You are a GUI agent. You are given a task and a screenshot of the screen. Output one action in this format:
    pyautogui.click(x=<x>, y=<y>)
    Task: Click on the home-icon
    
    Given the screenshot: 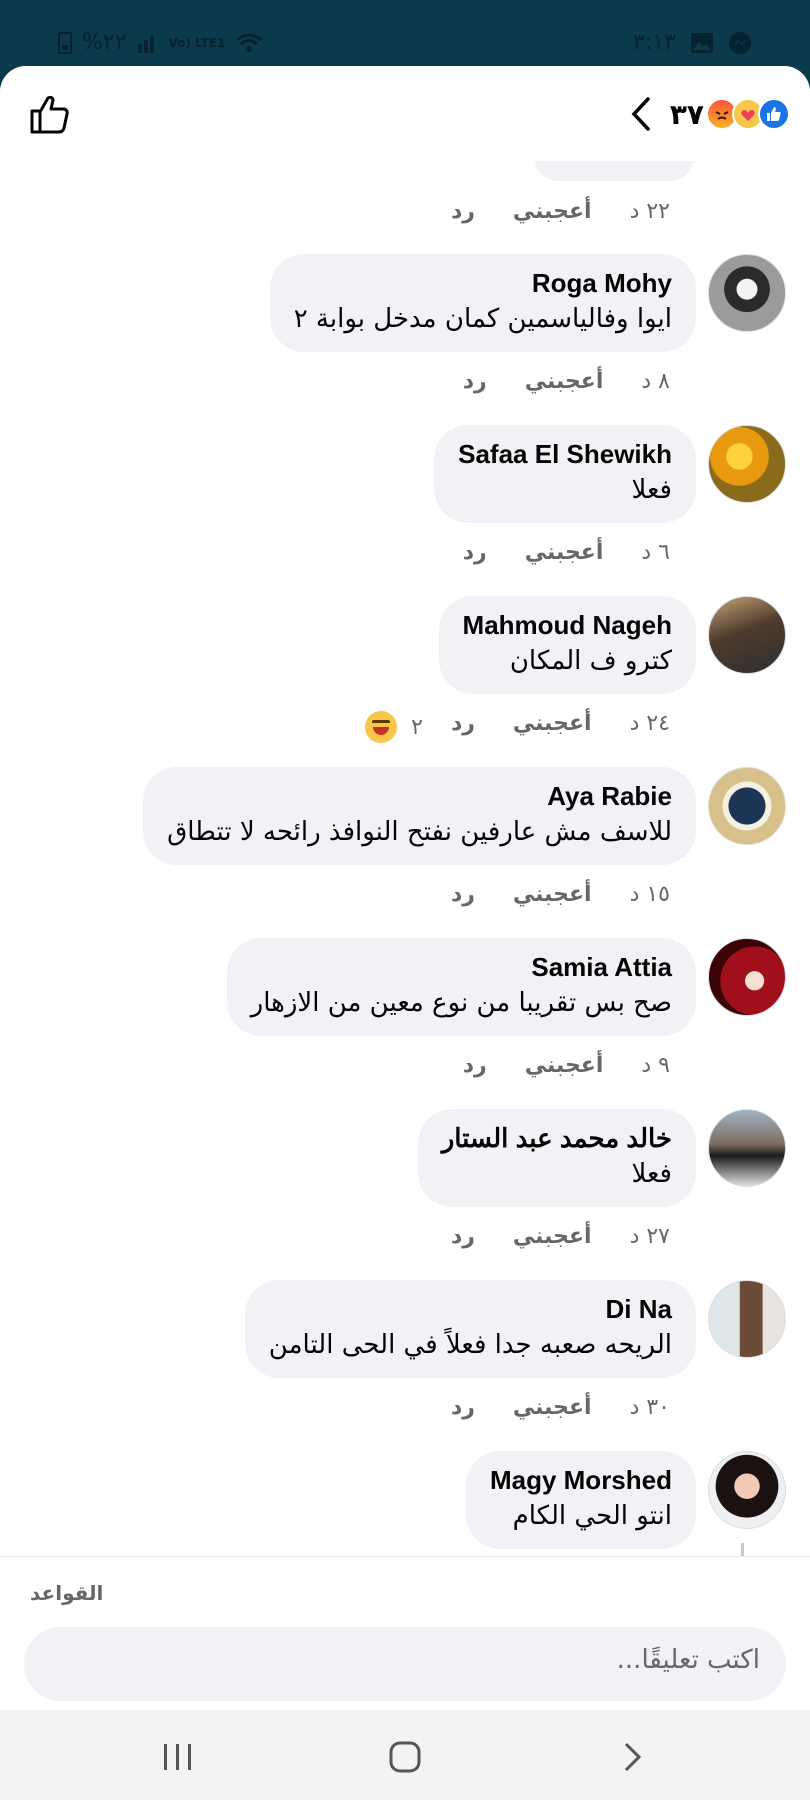 What is the action you would take?
    pyautogui.click(x=405, y=1757)
    